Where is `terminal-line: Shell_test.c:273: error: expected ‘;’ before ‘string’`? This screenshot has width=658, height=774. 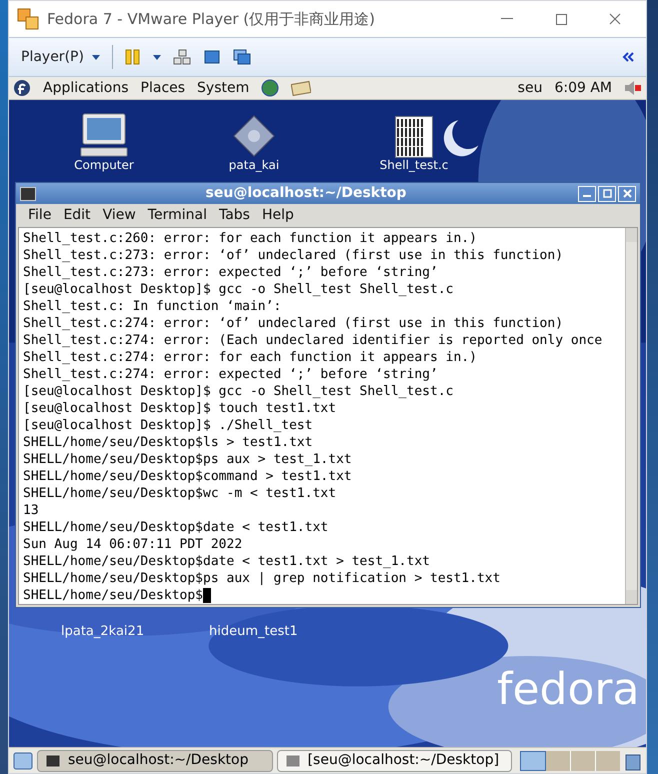 terminal-line: Shell_test.c:273: error: expected ‘;’ before ‘string’ is located at coordinates (230, 272).